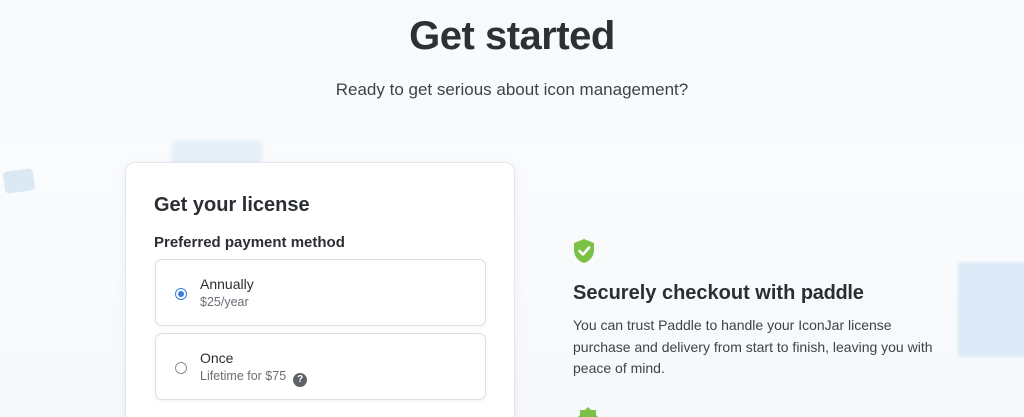 The width and height of the screenshot is (1024, 417). Describe the element at coordinates (249, 242) in the screenshot. I see `payment-method-label: Preferred payment method` at that location.